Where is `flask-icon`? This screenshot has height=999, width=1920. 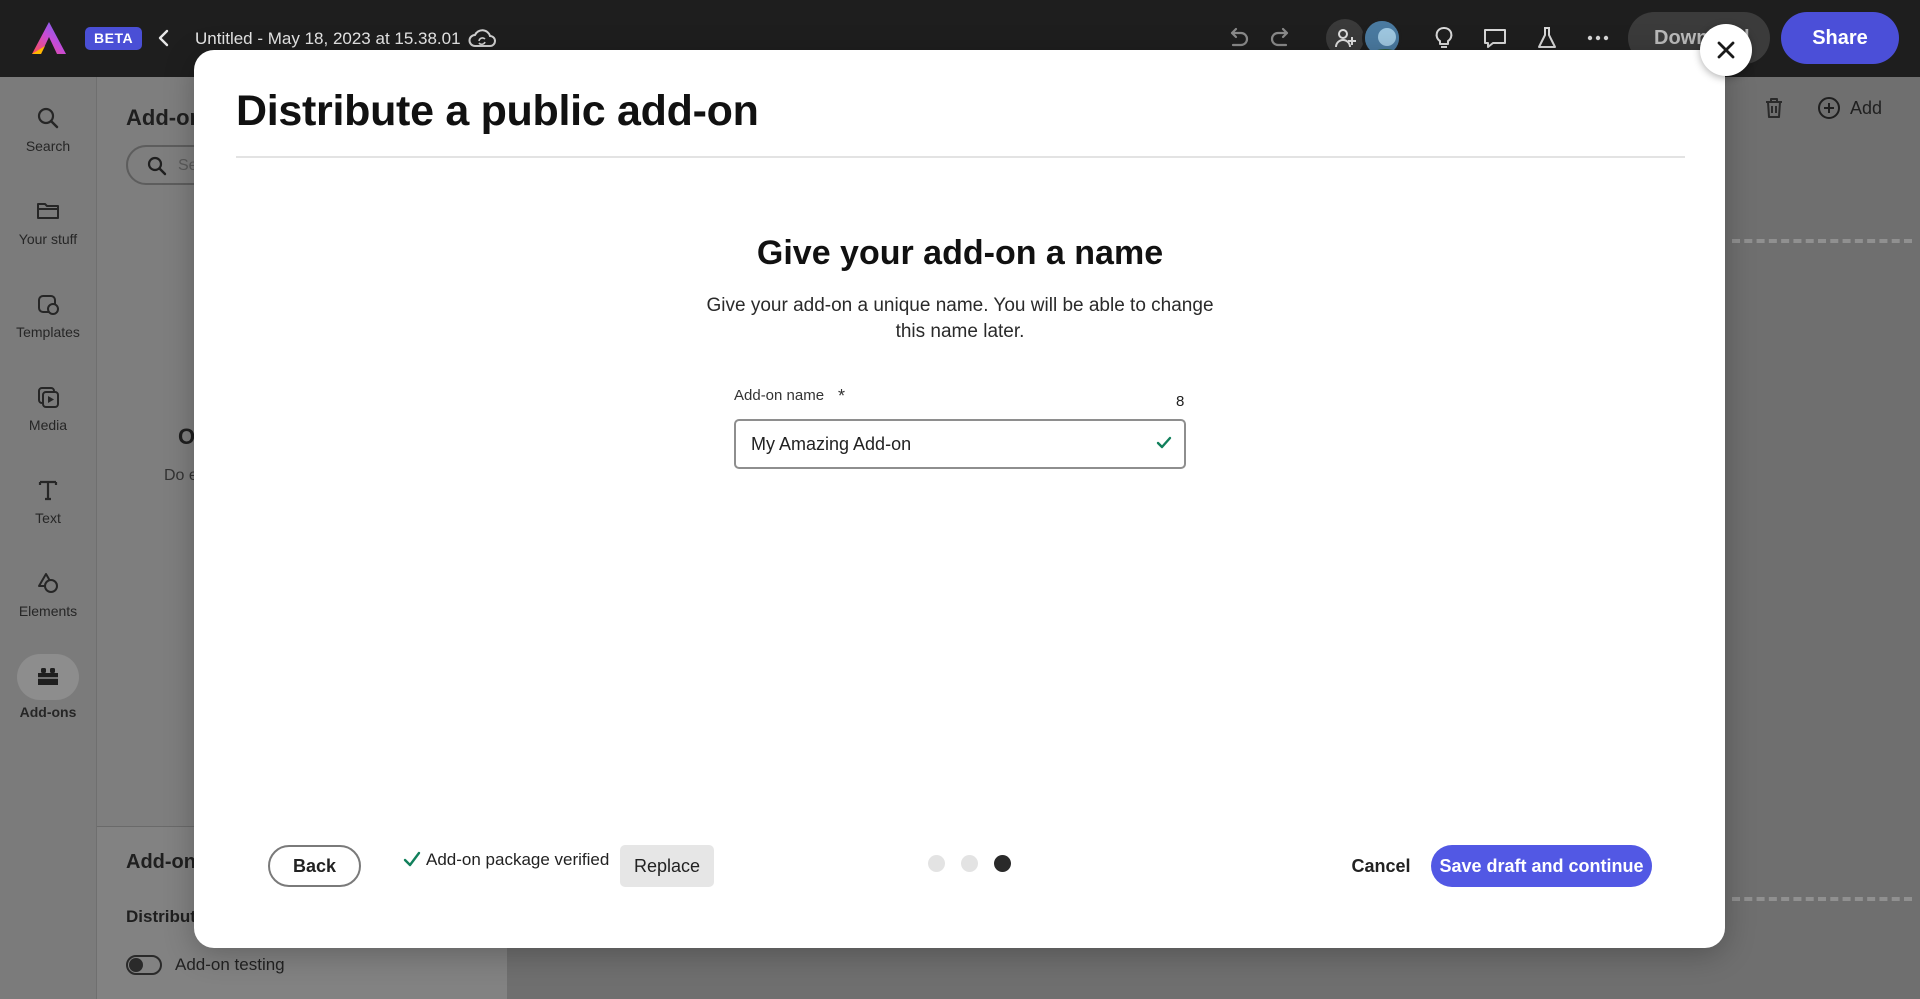
flask-icon is located at coordinates (1547, 38).